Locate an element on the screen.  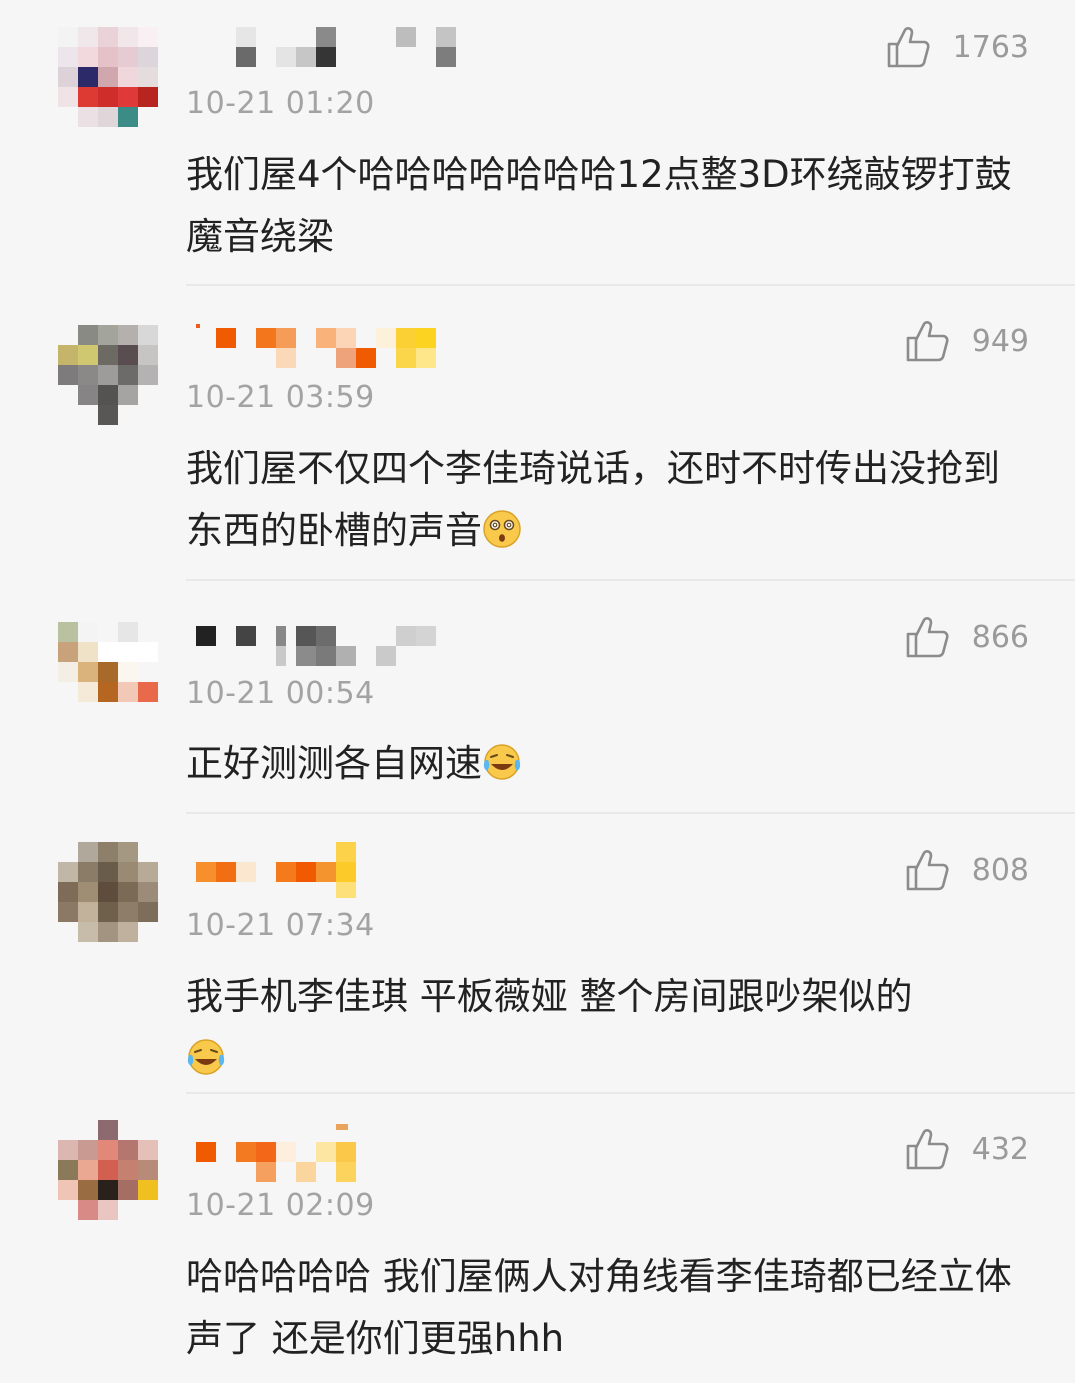
comment-body: 我手机李佳琪 平板薇娅 整个房间跟吵架似的 is located at coordinates (549, 996).